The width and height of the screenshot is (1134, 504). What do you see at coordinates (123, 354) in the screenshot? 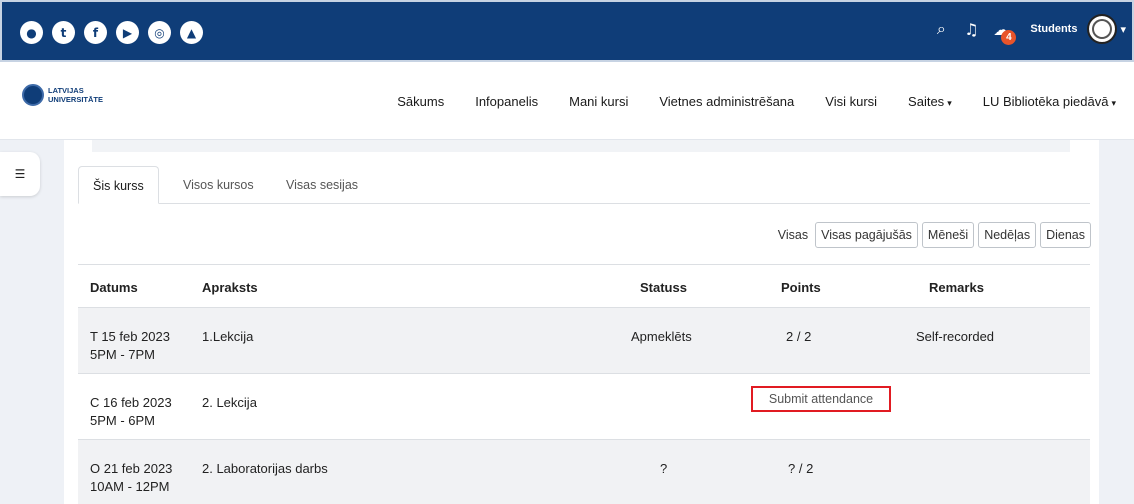
I see `time-text: 5PM - 7PM` at bounding box center [123, 354].